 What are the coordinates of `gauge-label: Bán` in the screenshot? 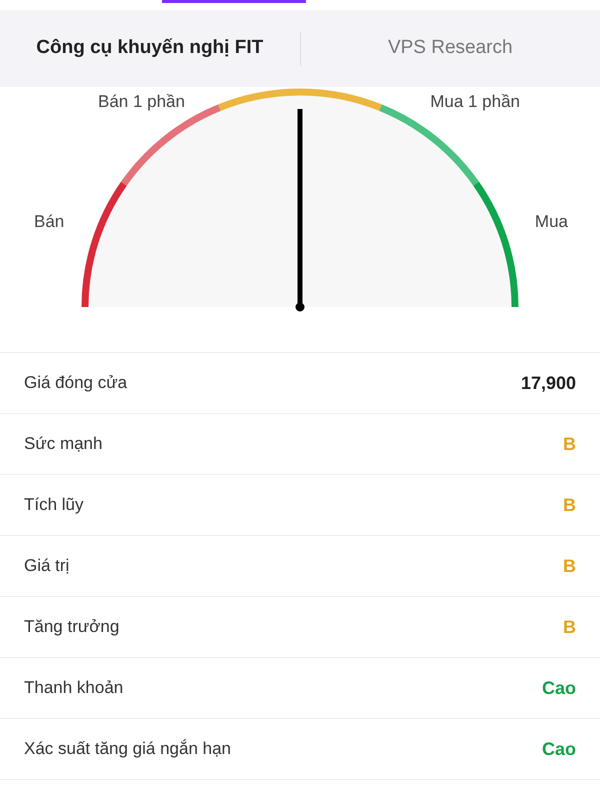 It's located at (49, 222).